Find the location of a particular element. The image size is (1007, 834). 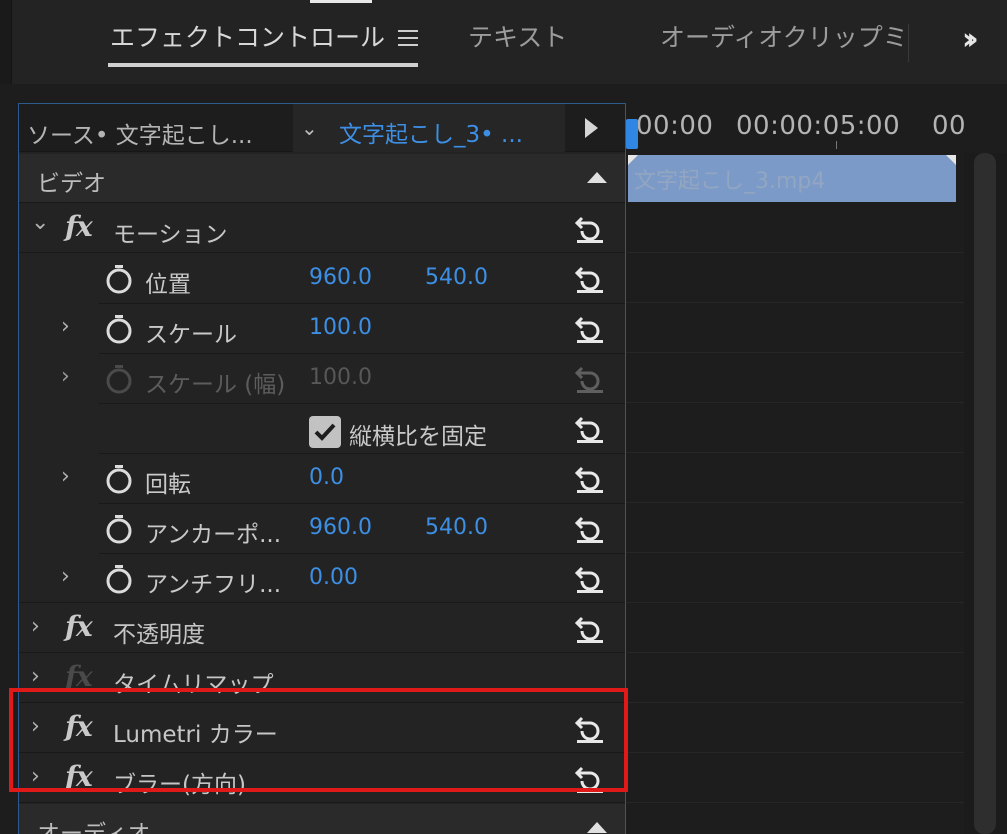

property-row-scale: › スケール 100.0 is located at coordinates (322, 329).